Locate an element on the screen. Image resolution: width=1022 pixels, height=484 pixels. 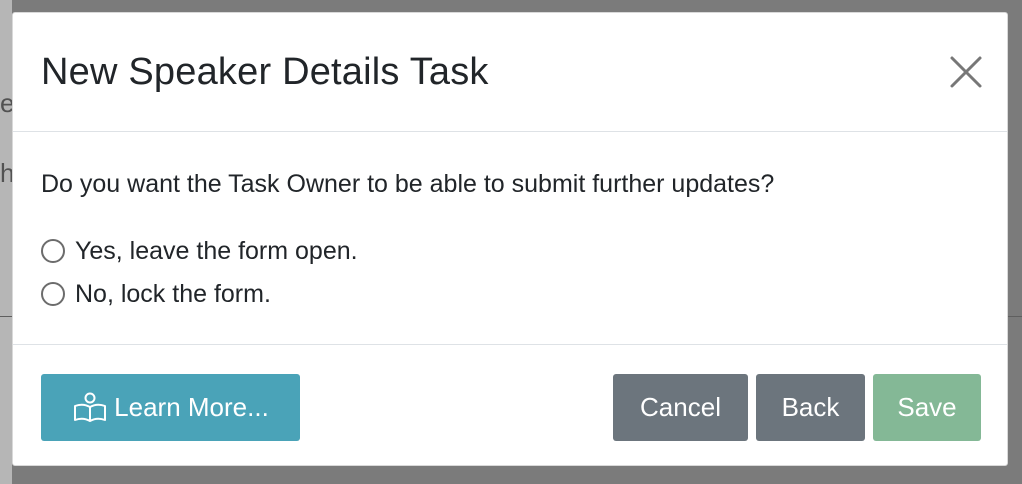
close-icon is located at coordinates (966, 72).